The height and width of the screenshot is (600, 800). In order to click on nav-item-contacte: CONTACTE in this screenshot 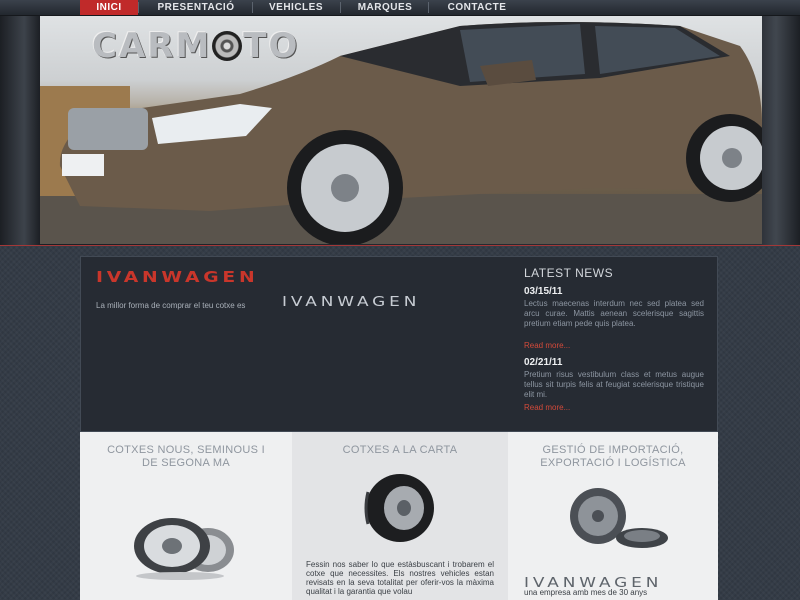, I will do `click(477, 7)`.